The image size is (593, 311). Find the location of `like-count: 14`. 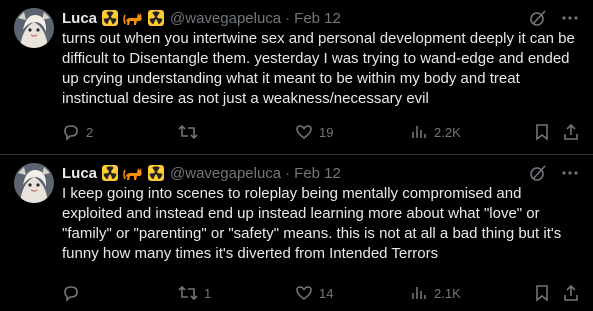

like-count: 14 is located at coordinates (326, 293).